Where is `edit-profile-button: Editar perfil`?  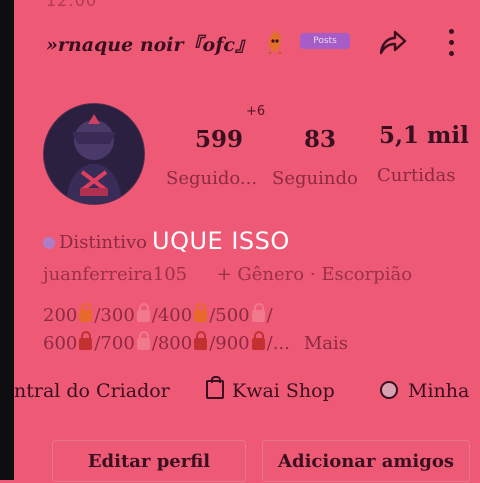 edit-profile-button: Editar perfil is located at coordinates (149, 461).